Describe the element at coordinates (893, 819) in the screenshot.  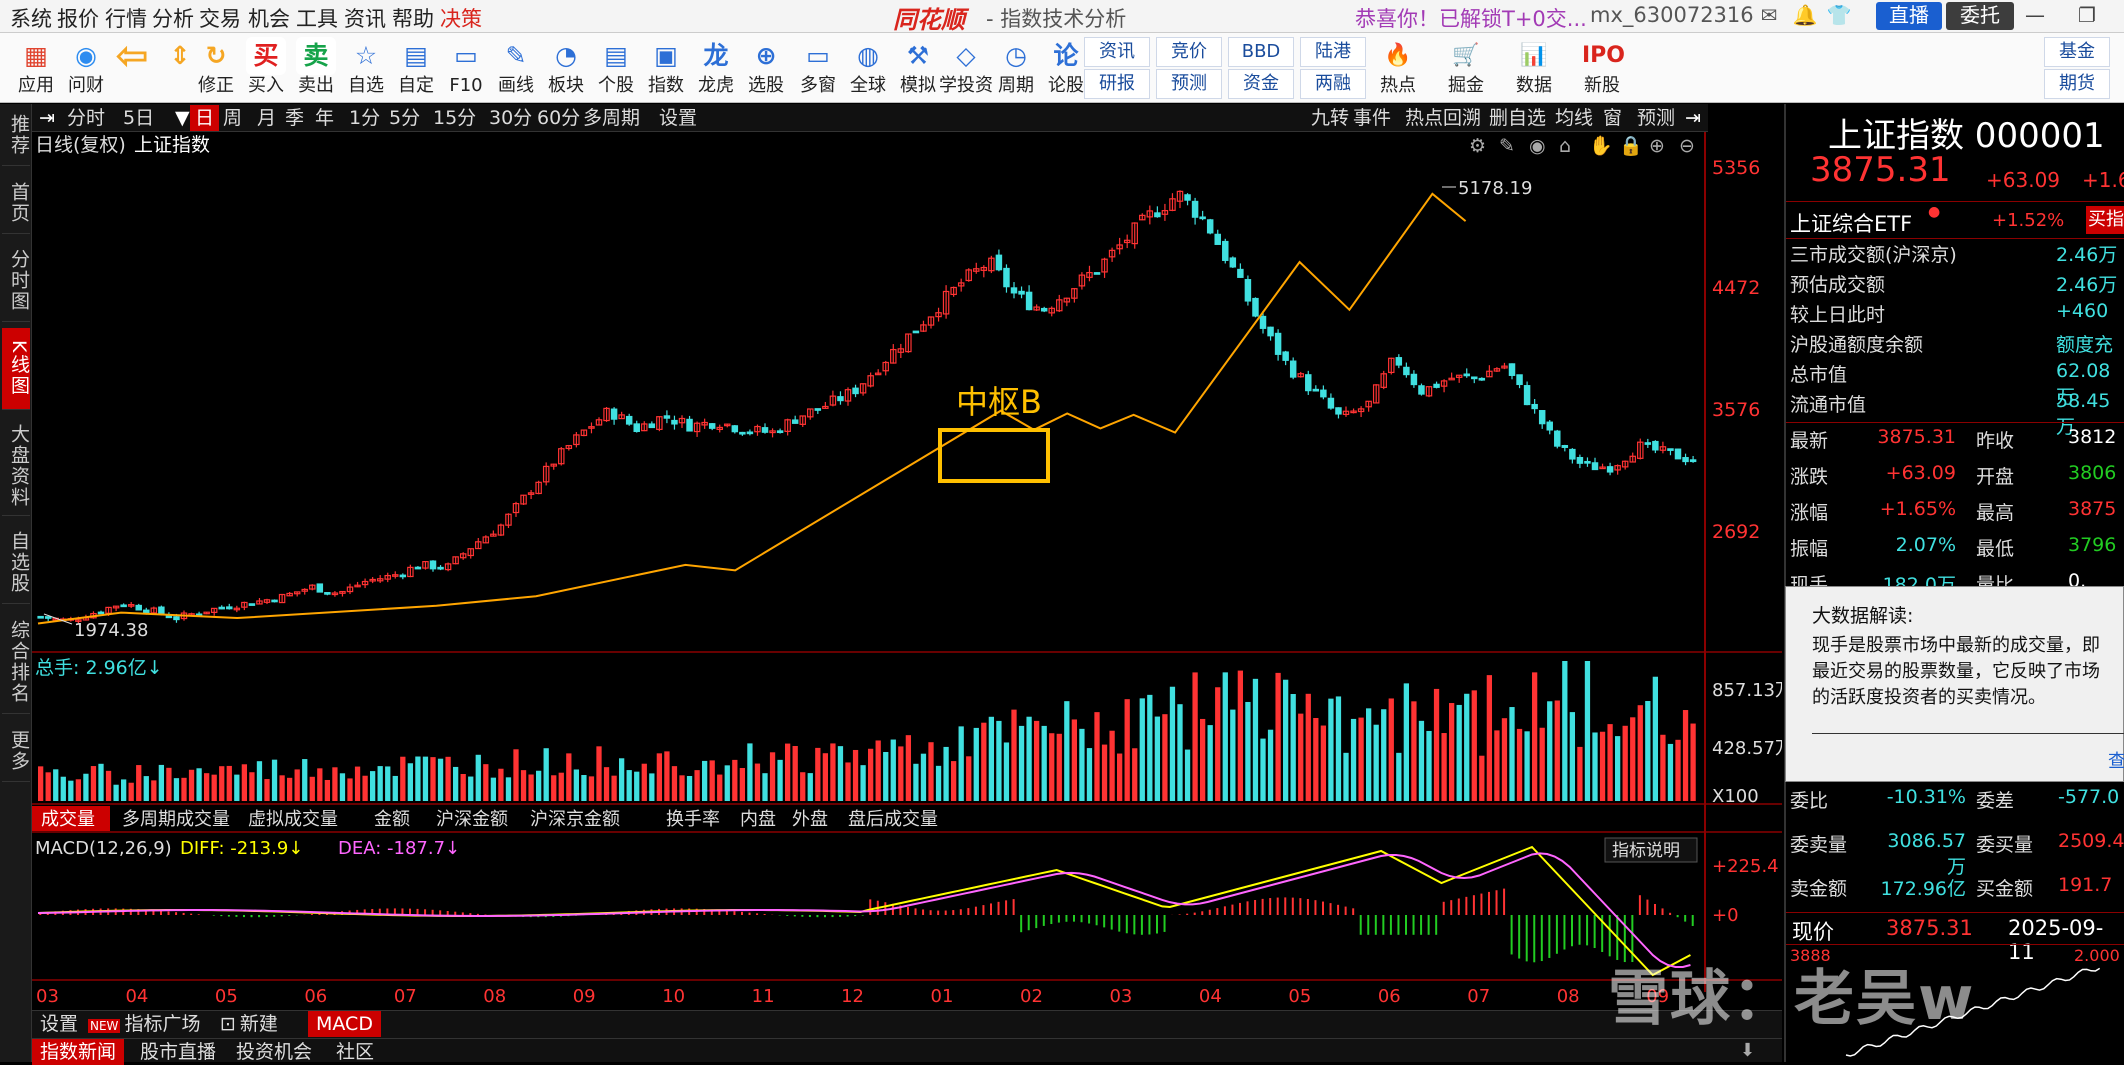
I see `volume-tab-9: 盘后成交量` at that location.